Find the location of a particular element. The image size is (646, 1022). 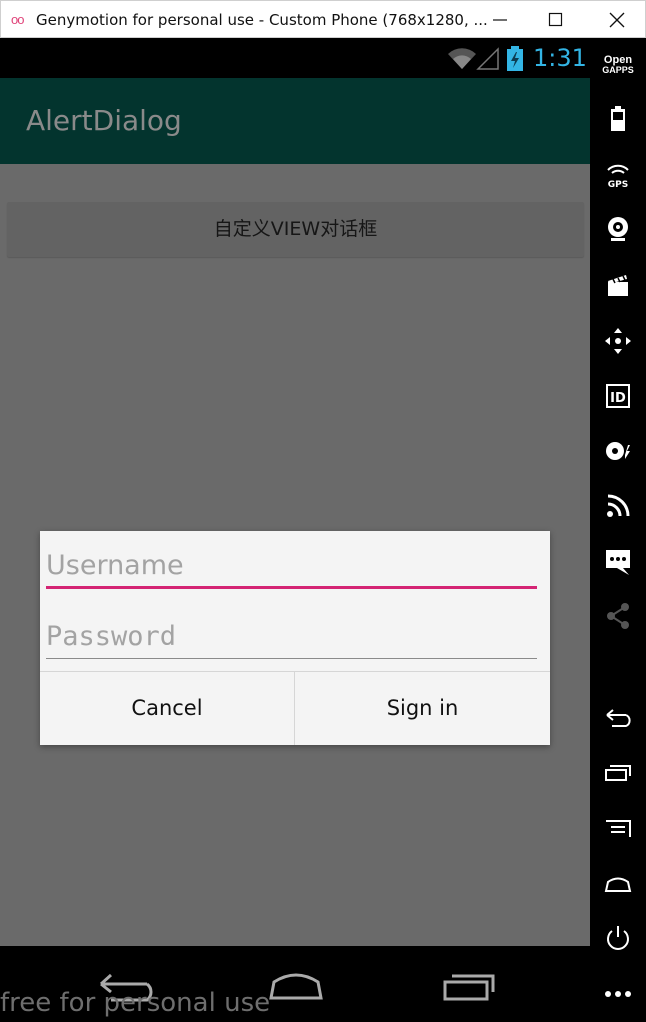

id-icon: ID is located at coordinates (618, 396).